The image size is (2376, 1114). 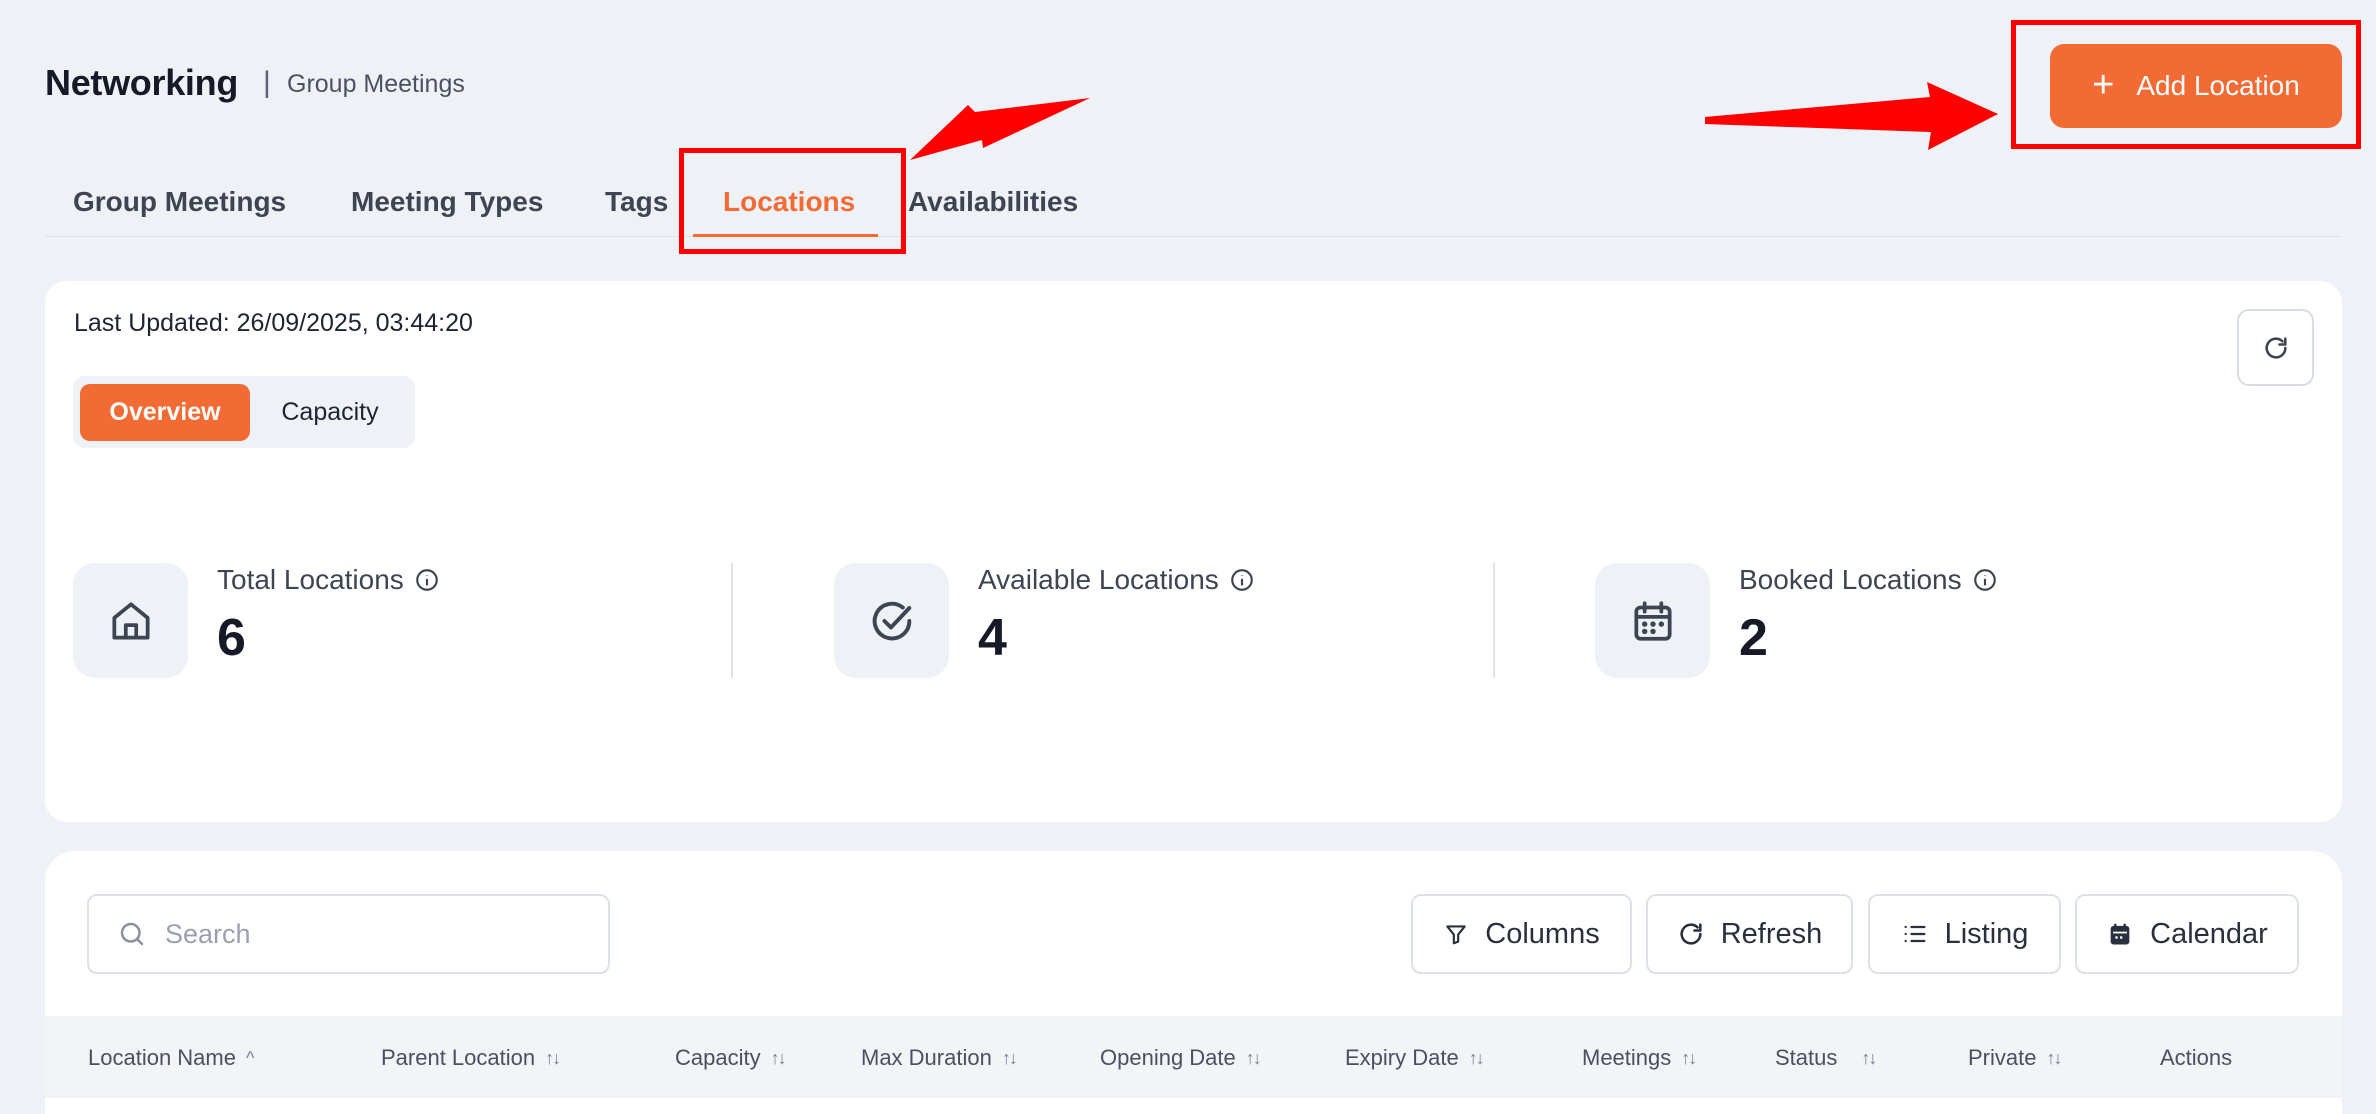 I want to click on filter-icon, so click(x=1456, y=935).